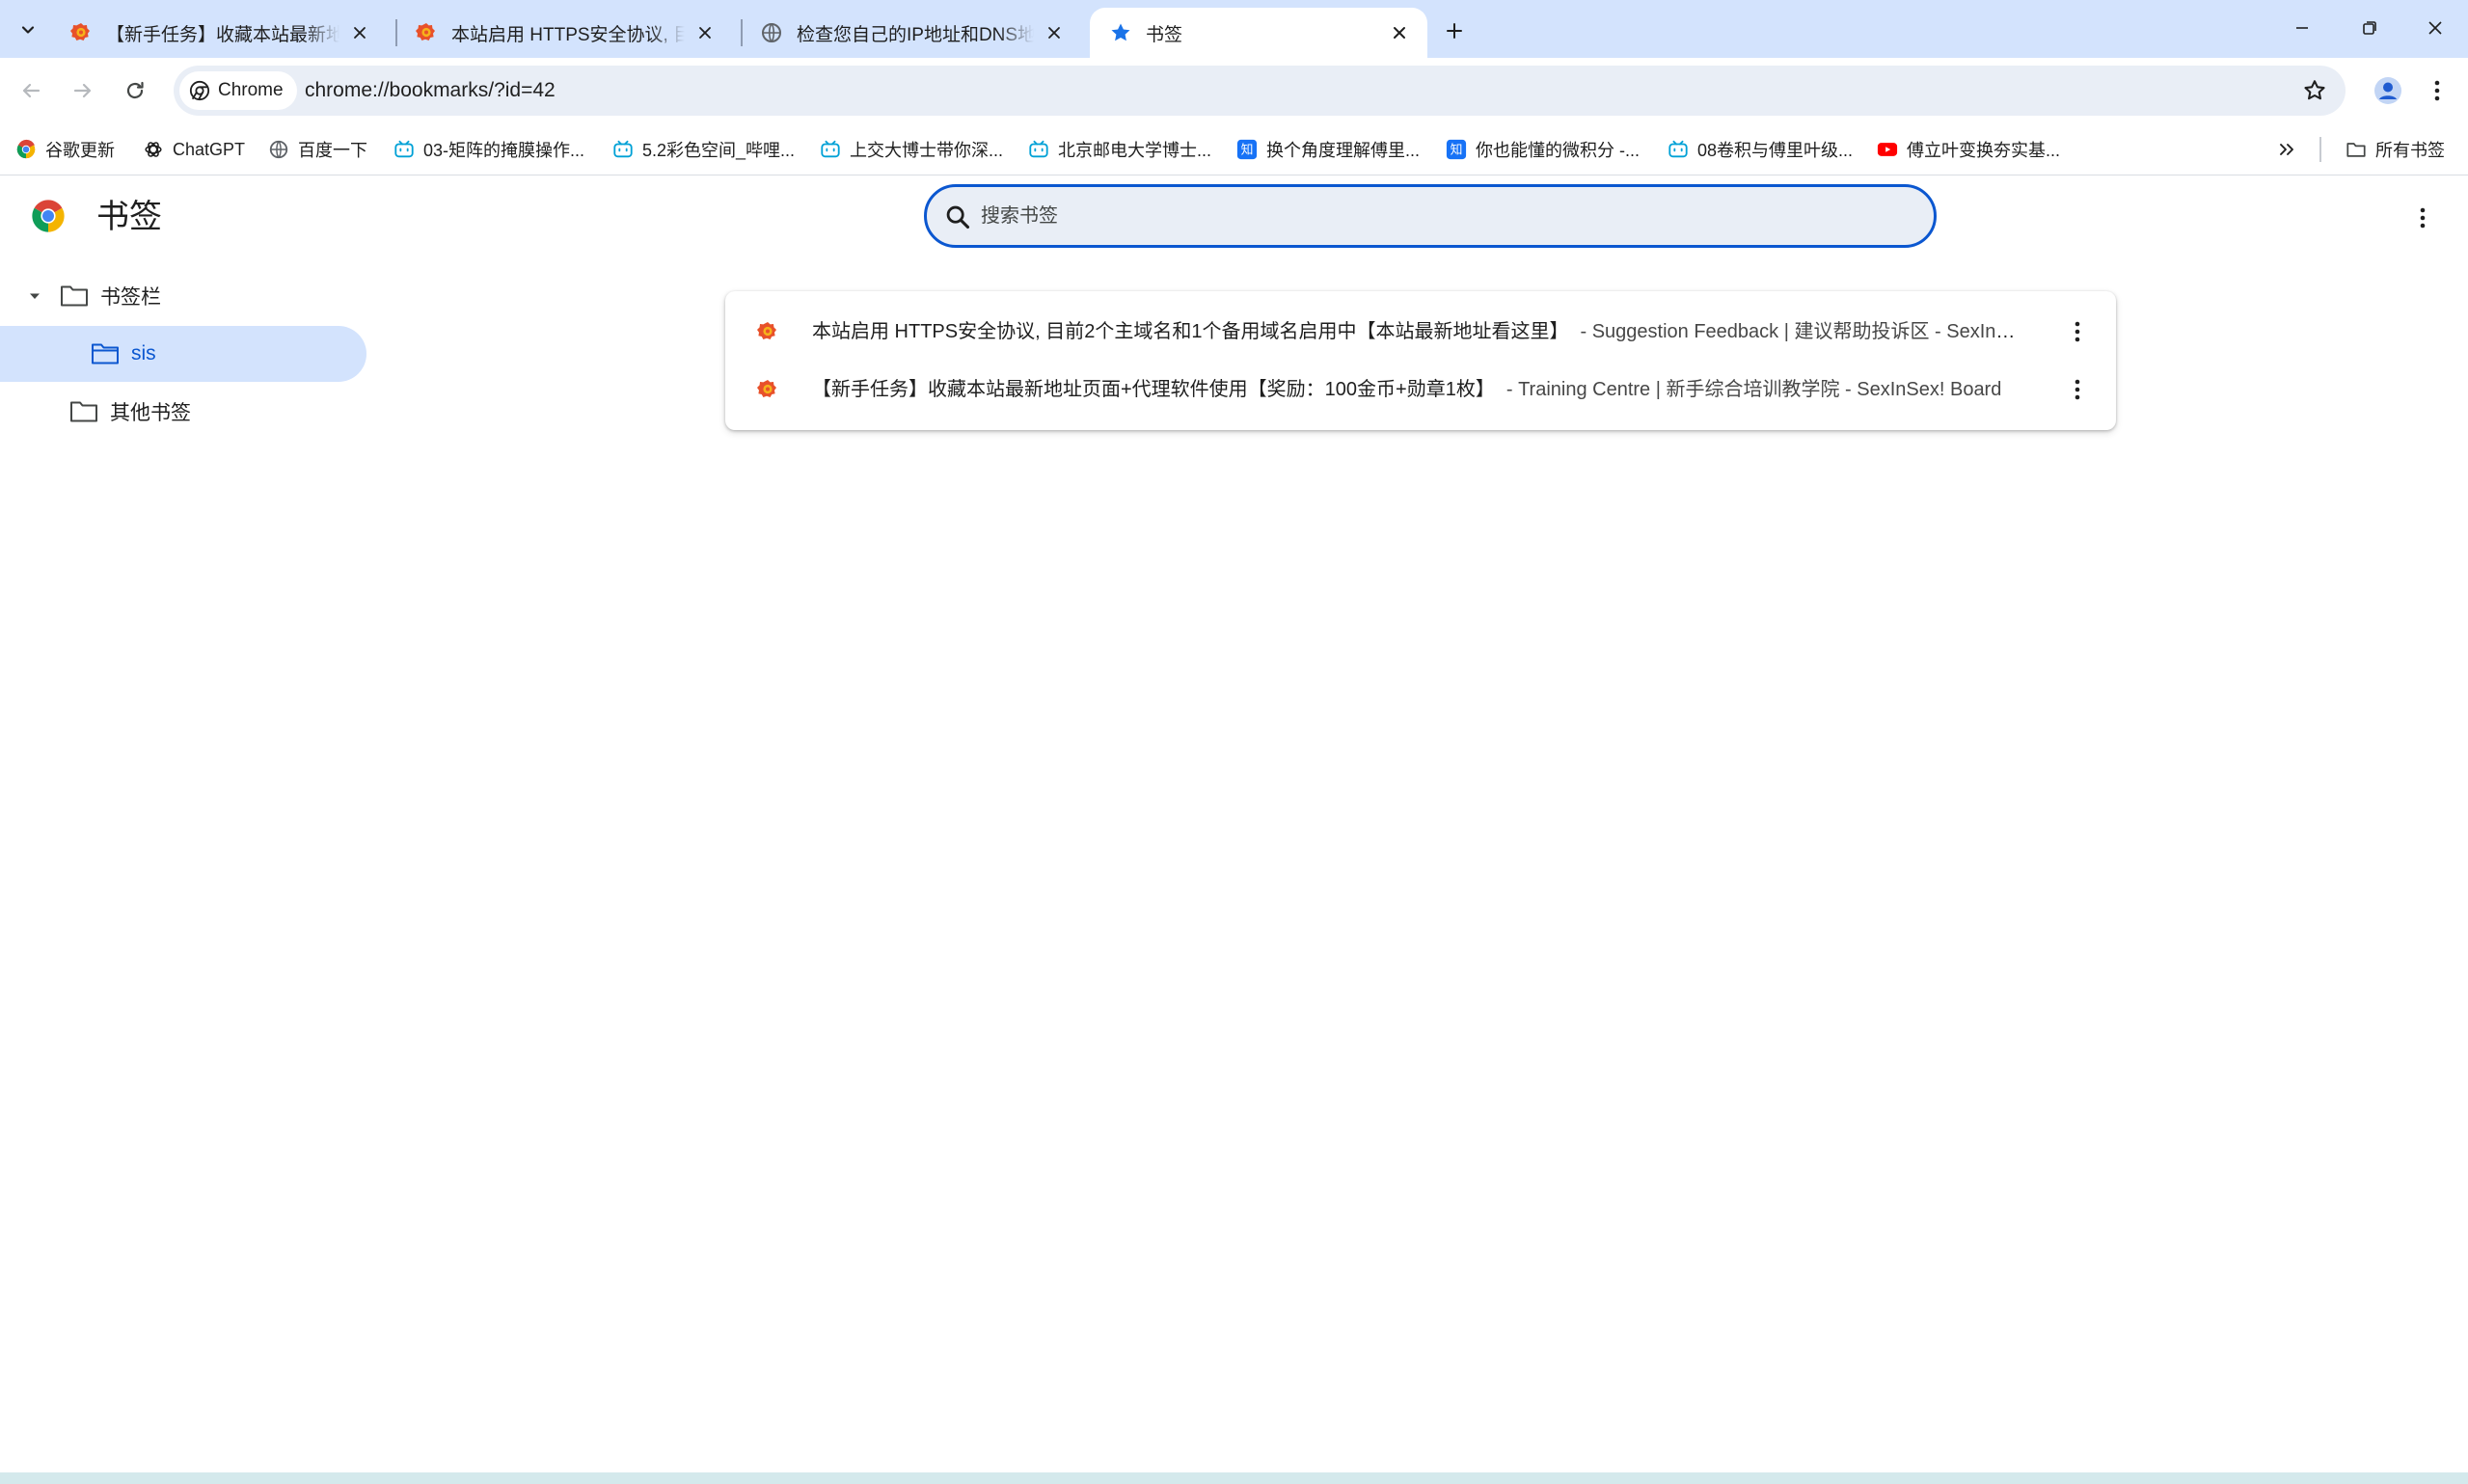 Image resolution: width=2468 pixels, height=1484 pixels. What do you see at coordinates (1258, 33) in the screenshot?
I see `tab-bookmarks-active: 书签` at bounding box center [1258, 33].